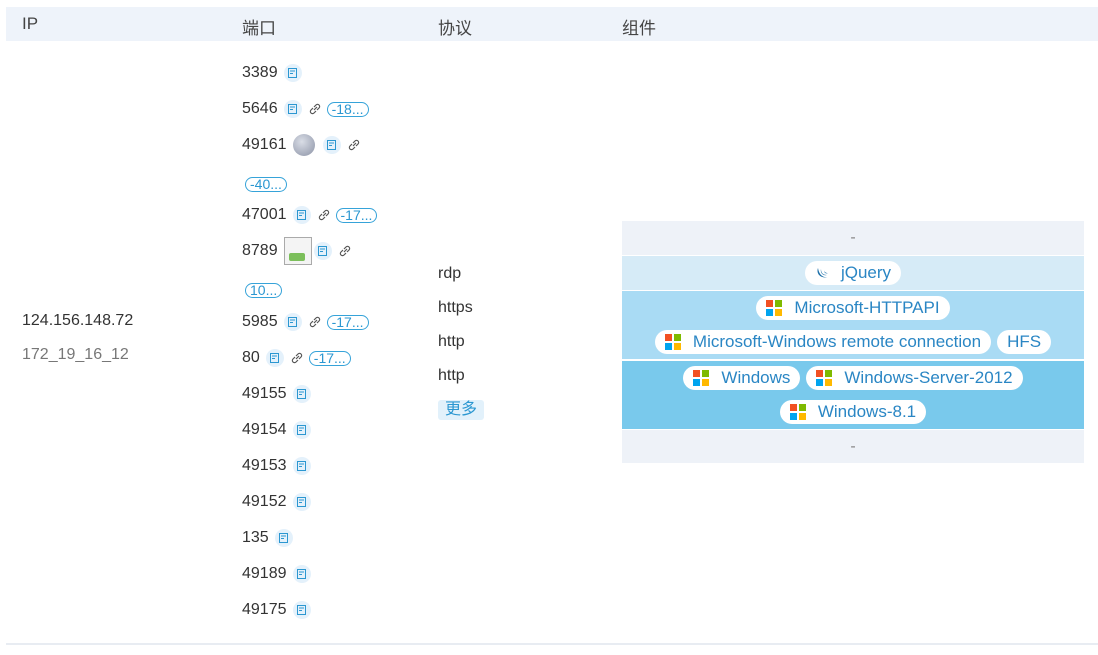 Image resolution: width=1098 pixels, height=655 pixels. Describe the element at coordinates (260, 322) in the screenshot. I see `port-number: 5985` at that location.